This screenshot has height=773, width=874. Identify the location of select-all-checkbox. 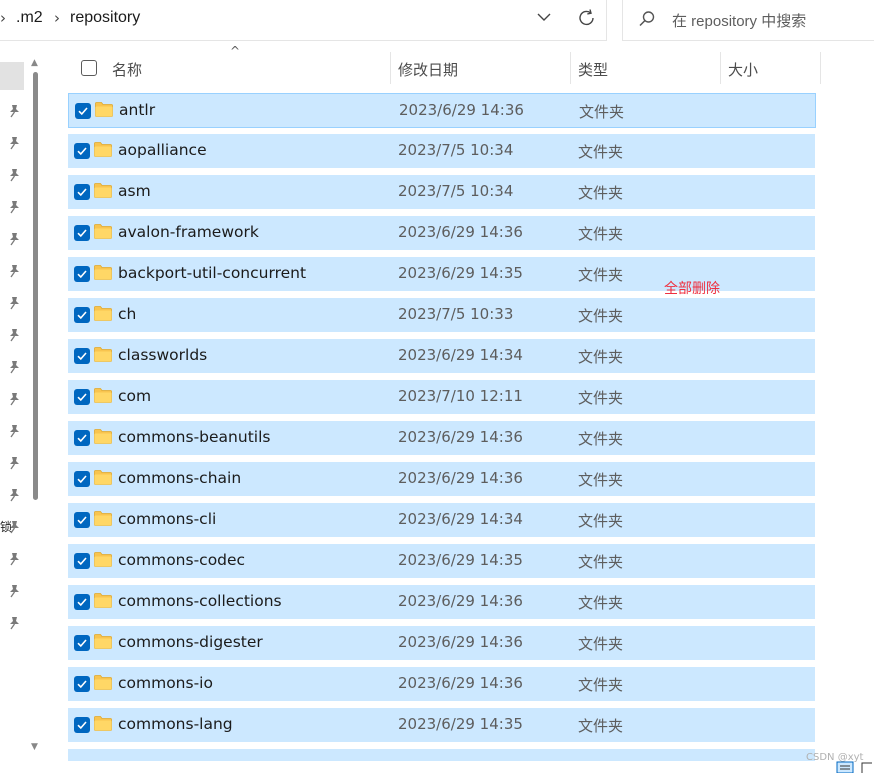
(89, 68).